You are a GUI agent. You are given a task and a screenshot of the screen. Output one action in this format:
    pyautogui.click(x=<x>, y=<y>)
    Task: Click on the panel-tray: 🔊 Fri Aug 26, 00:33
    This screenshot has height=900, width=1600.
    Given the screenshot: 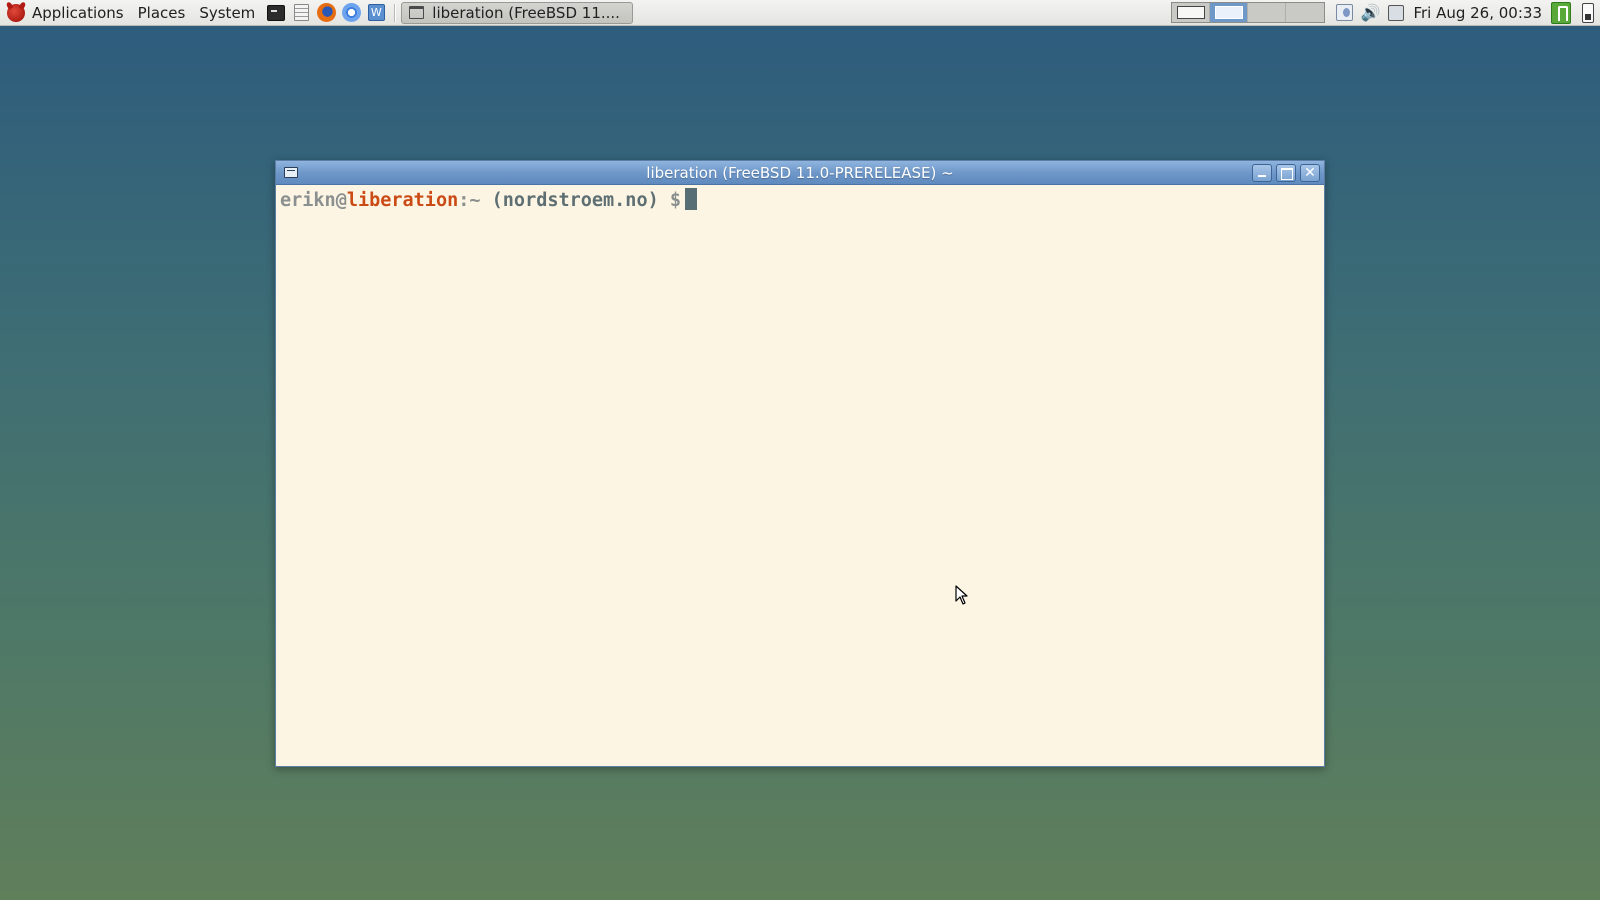 What is the action you would take?
    pyautogui.click(x=1385, y=12)
    